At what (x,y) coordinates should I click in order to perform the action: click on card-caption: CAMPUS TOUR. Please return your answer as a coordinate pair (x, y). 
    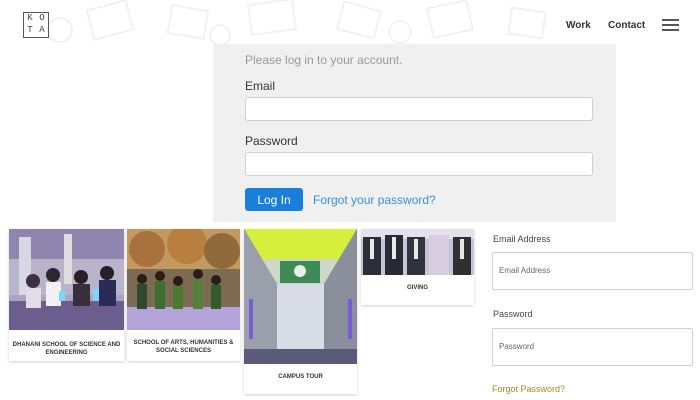
    Looking at the image, I should click on (300, 377).